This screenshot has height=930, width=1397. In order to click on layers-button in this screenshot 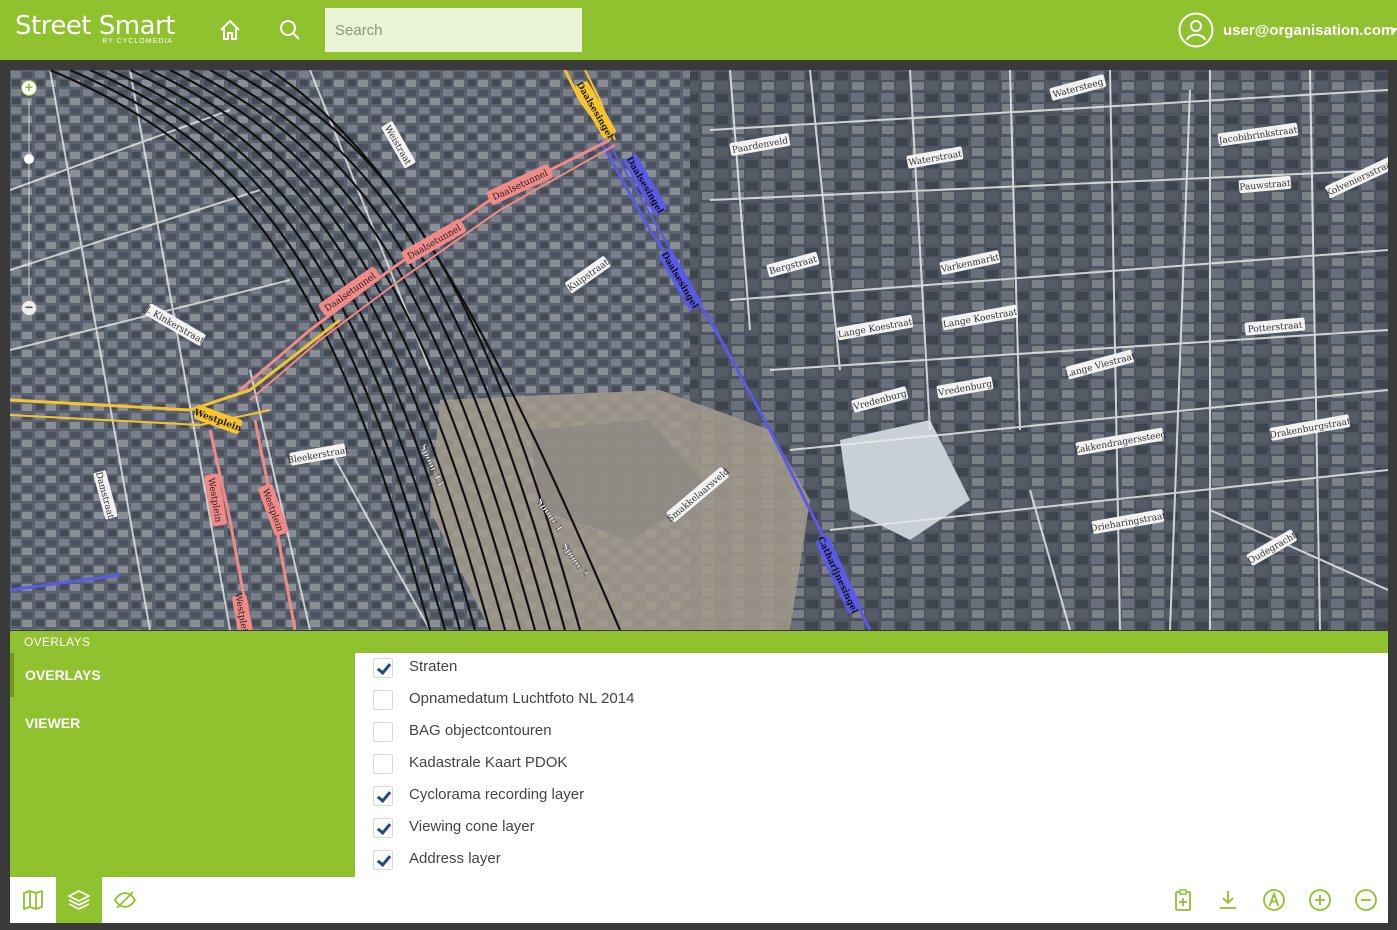, I will do `click(79, 900)`.